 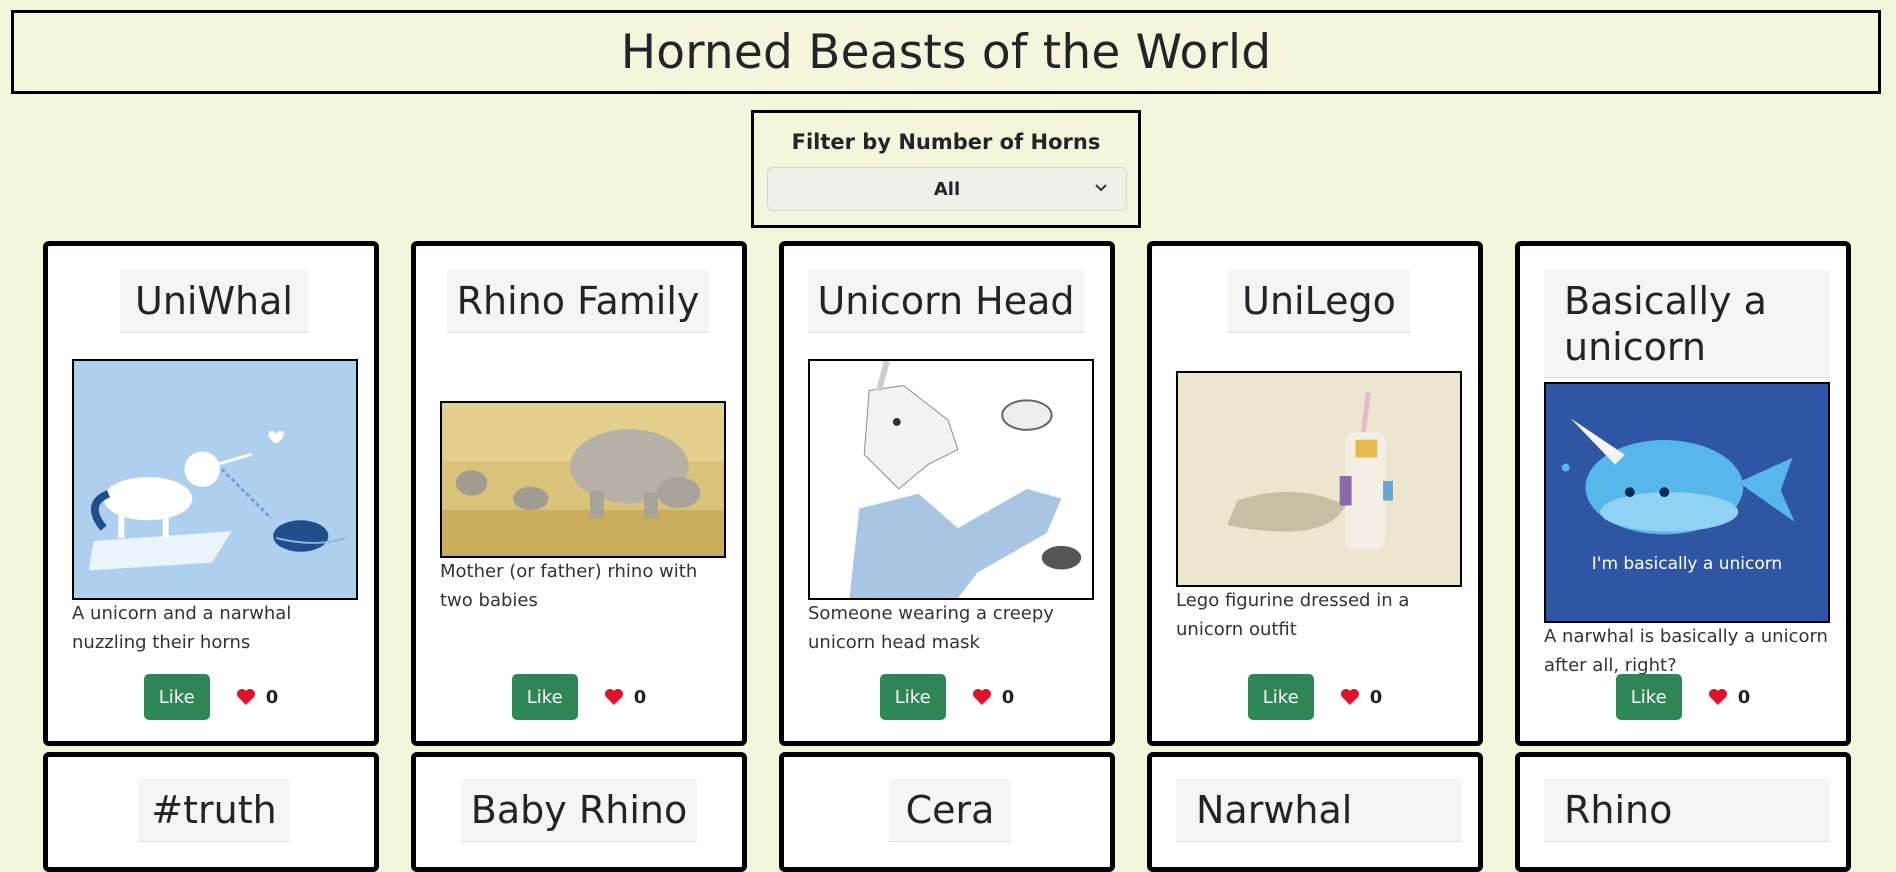 I want to click on card-title: Unicorn Head, so click(x=946, y=301).